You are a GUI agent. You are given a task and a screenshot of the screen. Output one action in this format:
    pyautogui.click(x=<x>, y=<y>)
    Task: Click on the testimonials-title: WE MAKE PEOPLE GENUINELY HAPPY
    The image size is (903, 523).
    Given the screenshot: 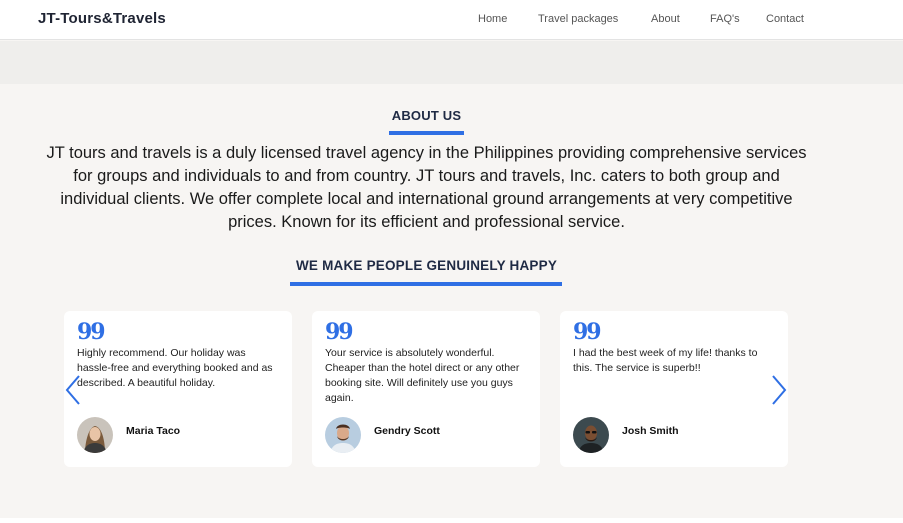 What is the action you would take?
    pyautogui.click(x=426, y=265)
    